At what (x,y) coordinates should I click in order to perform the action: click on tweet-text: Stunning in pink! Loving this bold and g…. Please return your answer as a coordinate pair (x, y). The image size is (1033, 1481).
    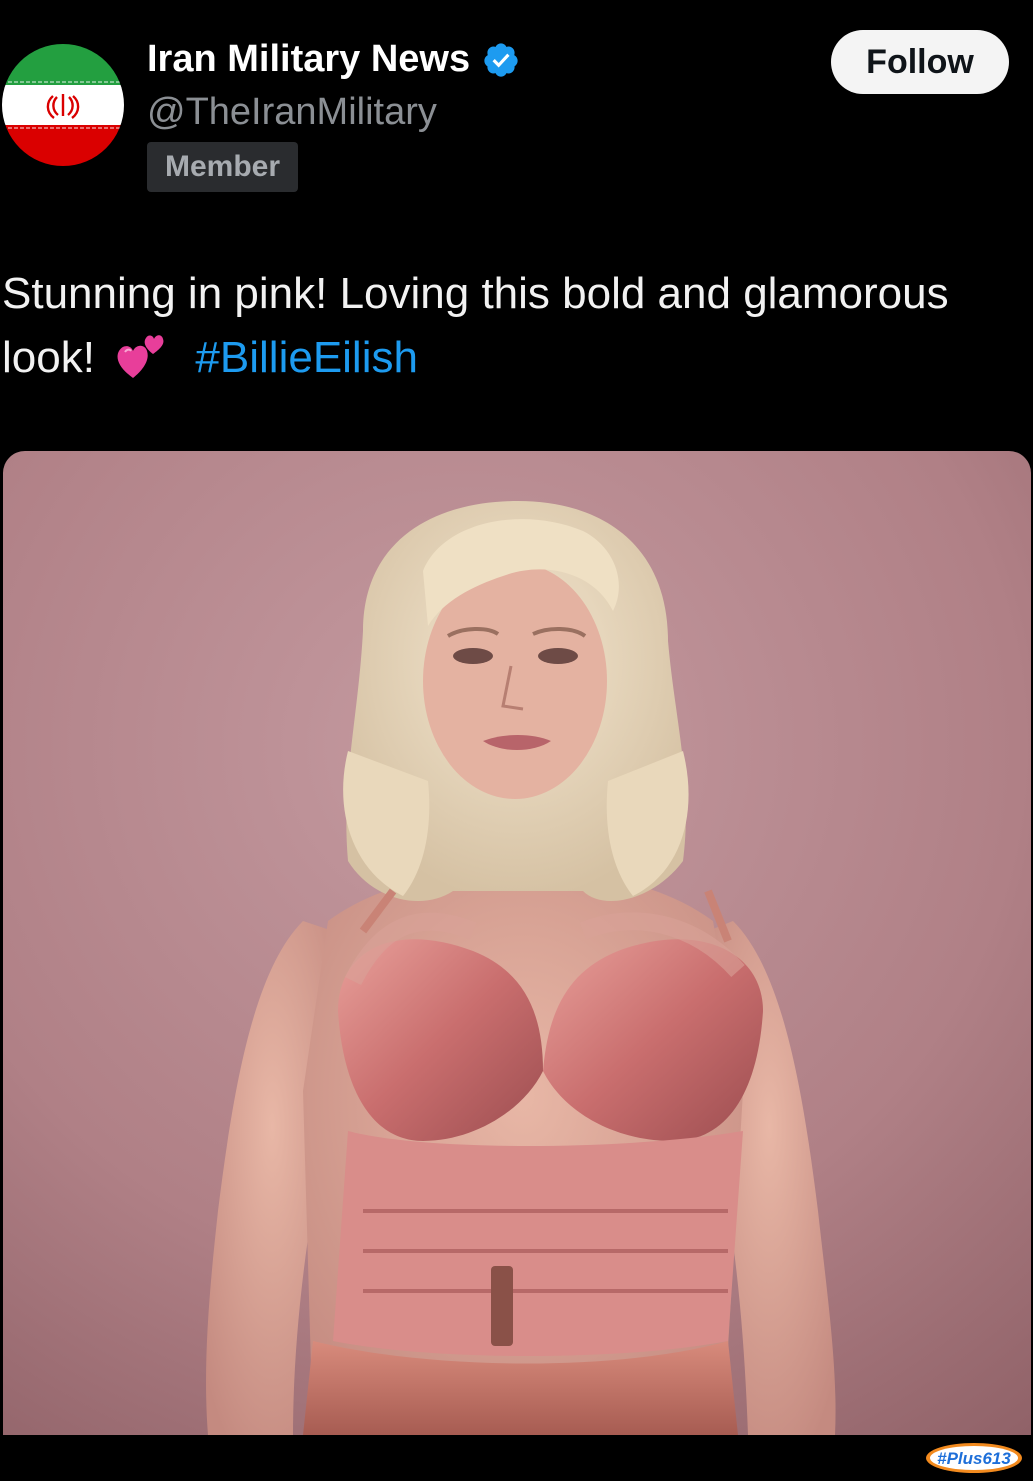
    Looking at the image, I should click on (514, 326).